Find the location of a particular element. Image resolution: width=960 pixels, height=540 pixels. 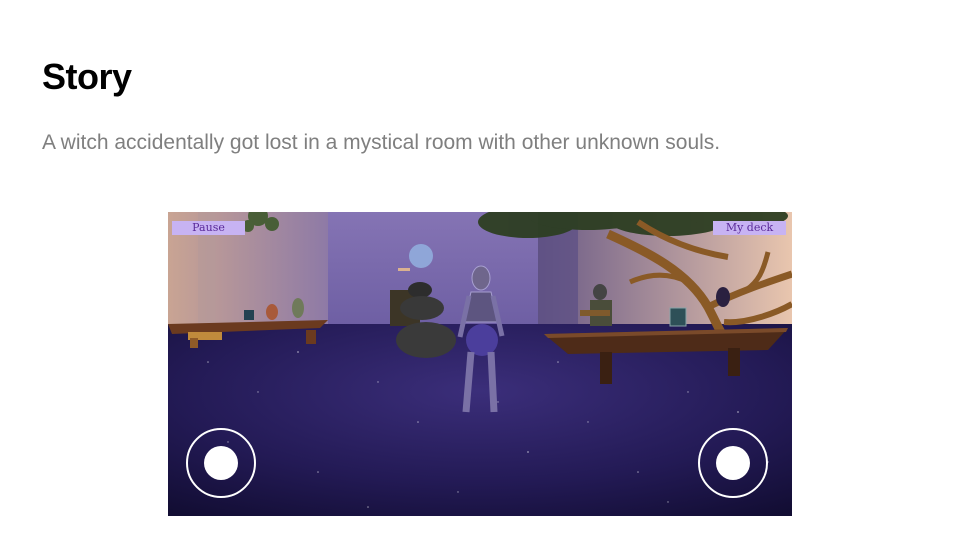

slide-title: Story is located at coordinates (87, 76).